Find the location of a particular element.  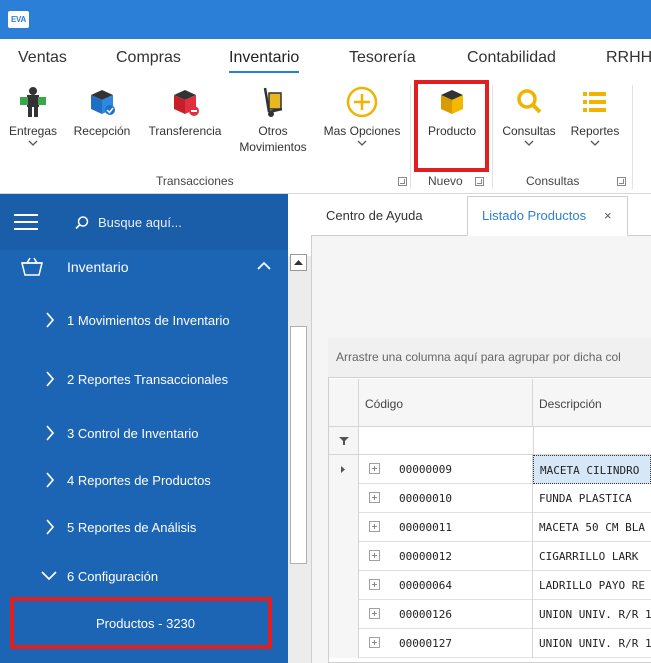

sidebar-item-reportes-analisis: 5 Reportes de Análisis is located at coordinates (144, 528).